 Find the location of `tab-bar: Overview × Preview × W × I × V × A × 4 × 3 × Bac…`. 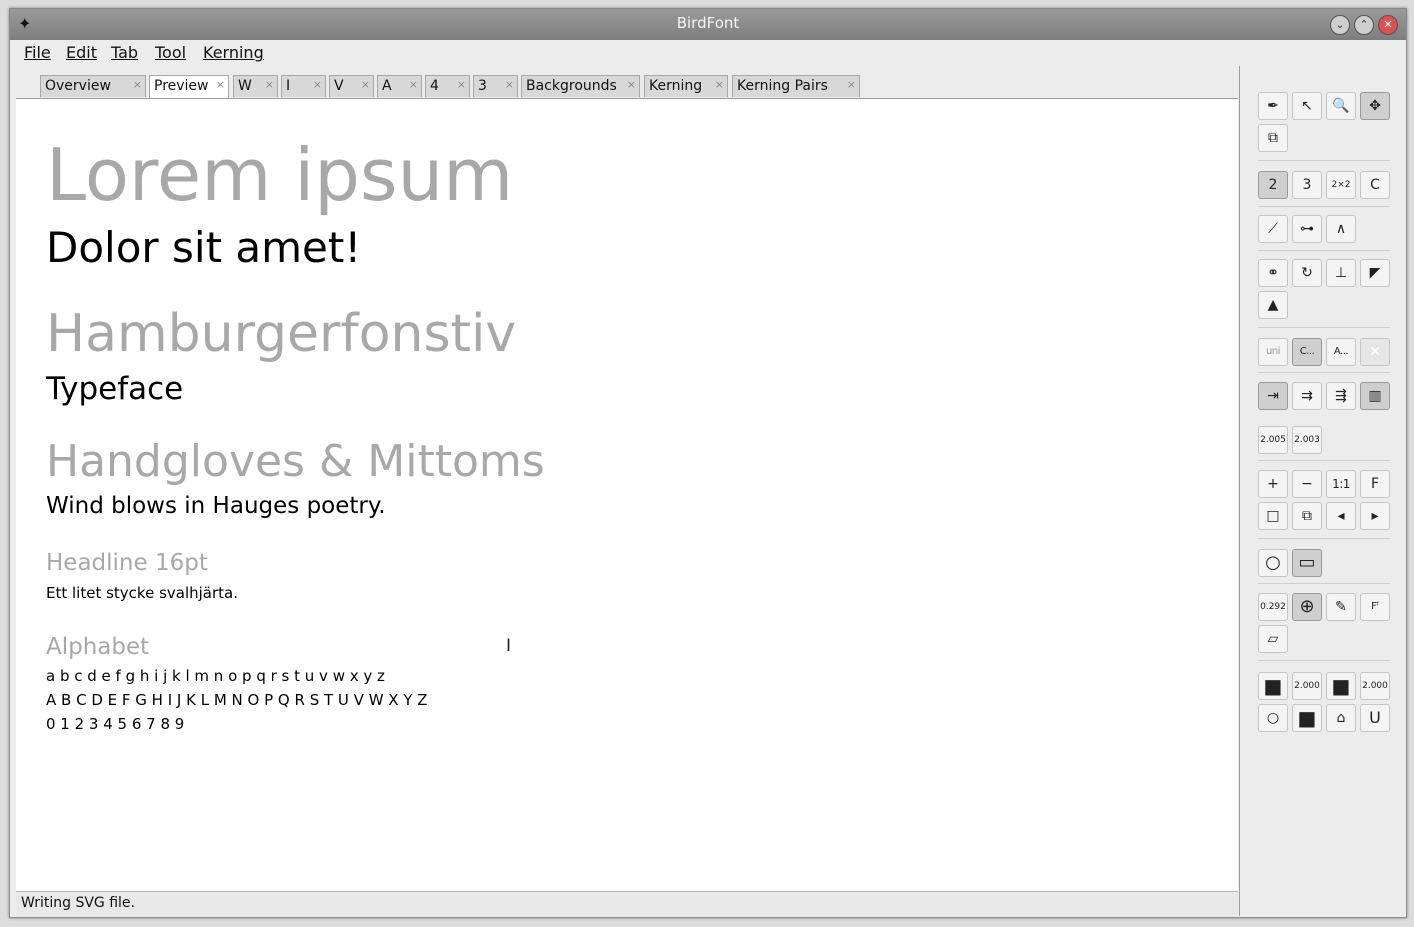

tab-bar: Overview × Preview × W × I × V × A × 4 × 3 × Bac… is located at coordinates (627, 82).